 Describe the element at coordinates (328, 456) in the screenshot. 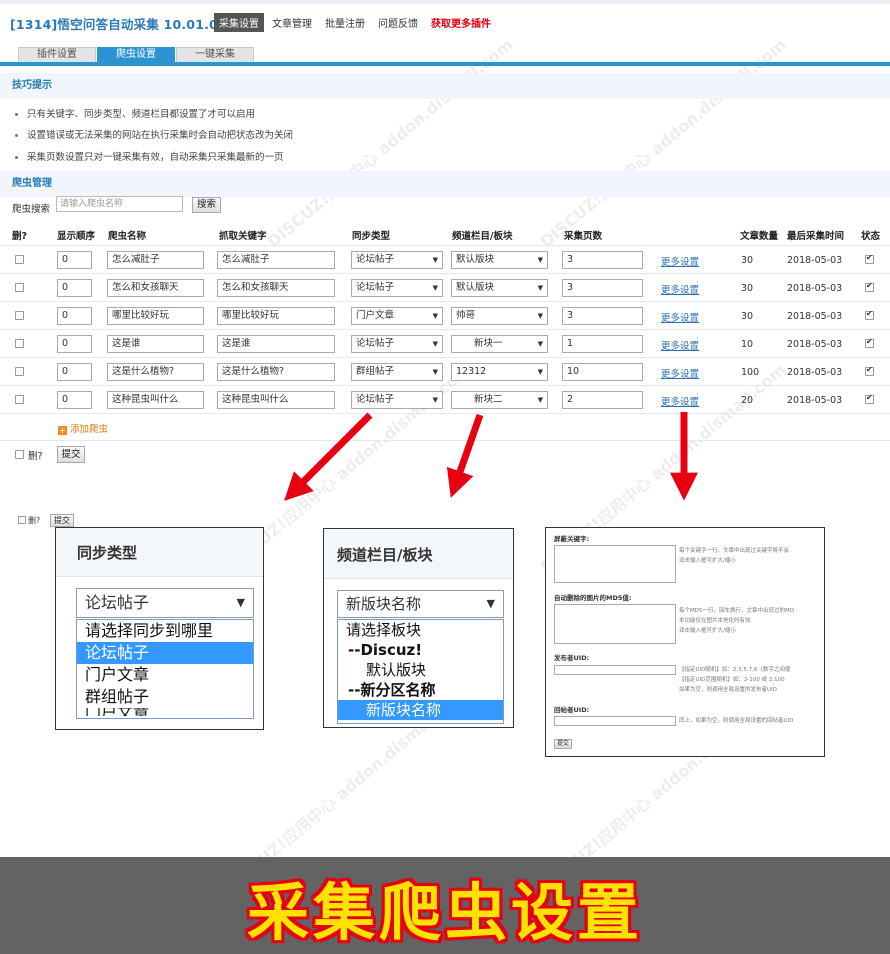

I see `arrow-to-sync-popup` at that location.